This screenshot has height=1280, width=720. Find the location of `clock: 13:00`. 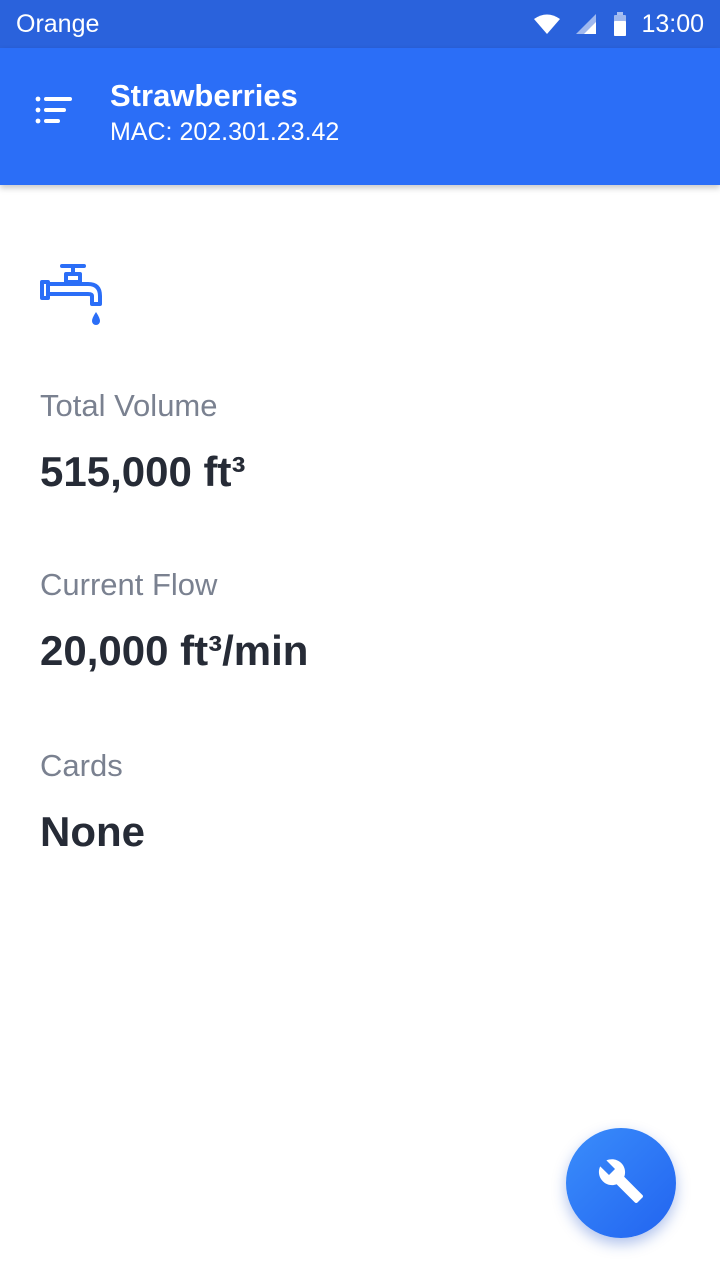

clock: 13:00 is located at coordinates (672, 23).